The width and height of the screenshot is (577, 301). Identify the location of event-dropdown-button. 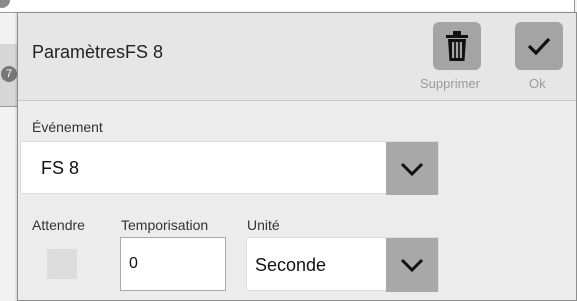
(412, 168).